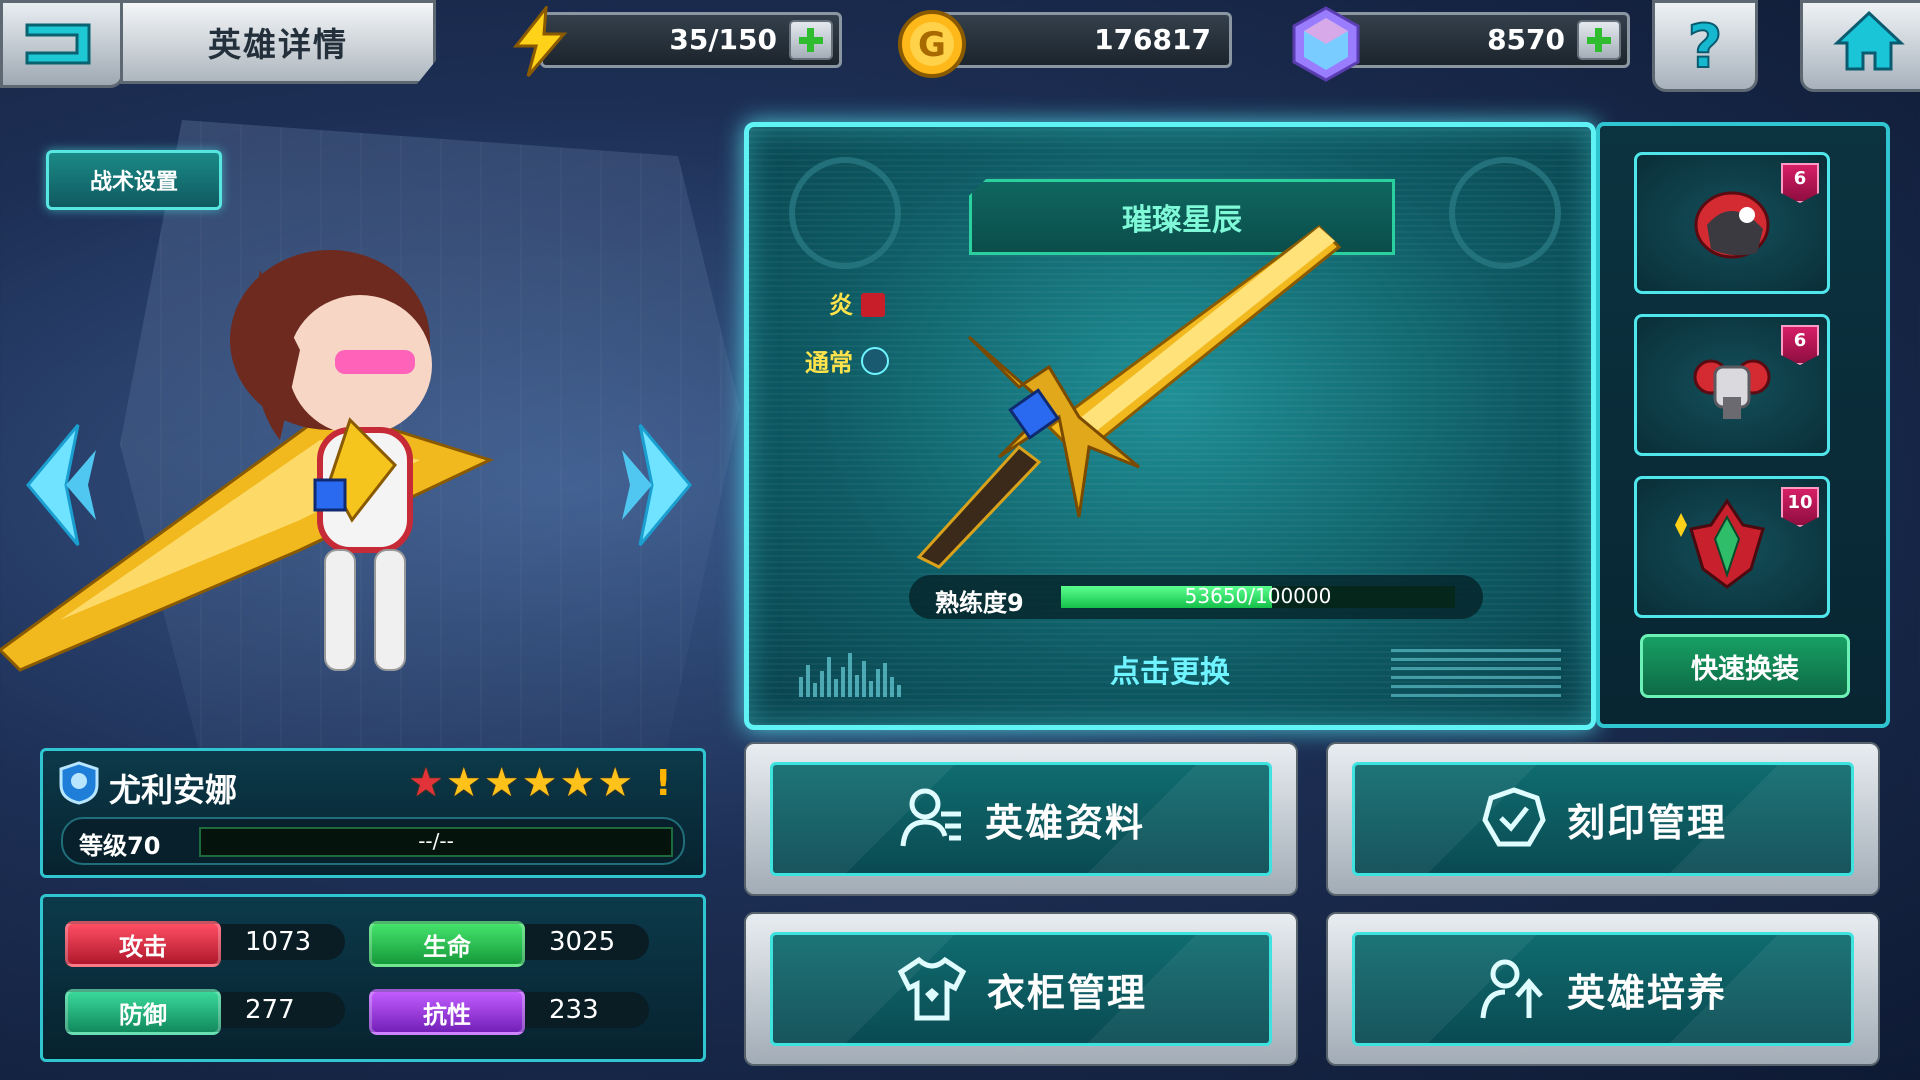 The image size is (1920, 1080). I want to click on stat-defense-label: 防御, so click(143, 1012).